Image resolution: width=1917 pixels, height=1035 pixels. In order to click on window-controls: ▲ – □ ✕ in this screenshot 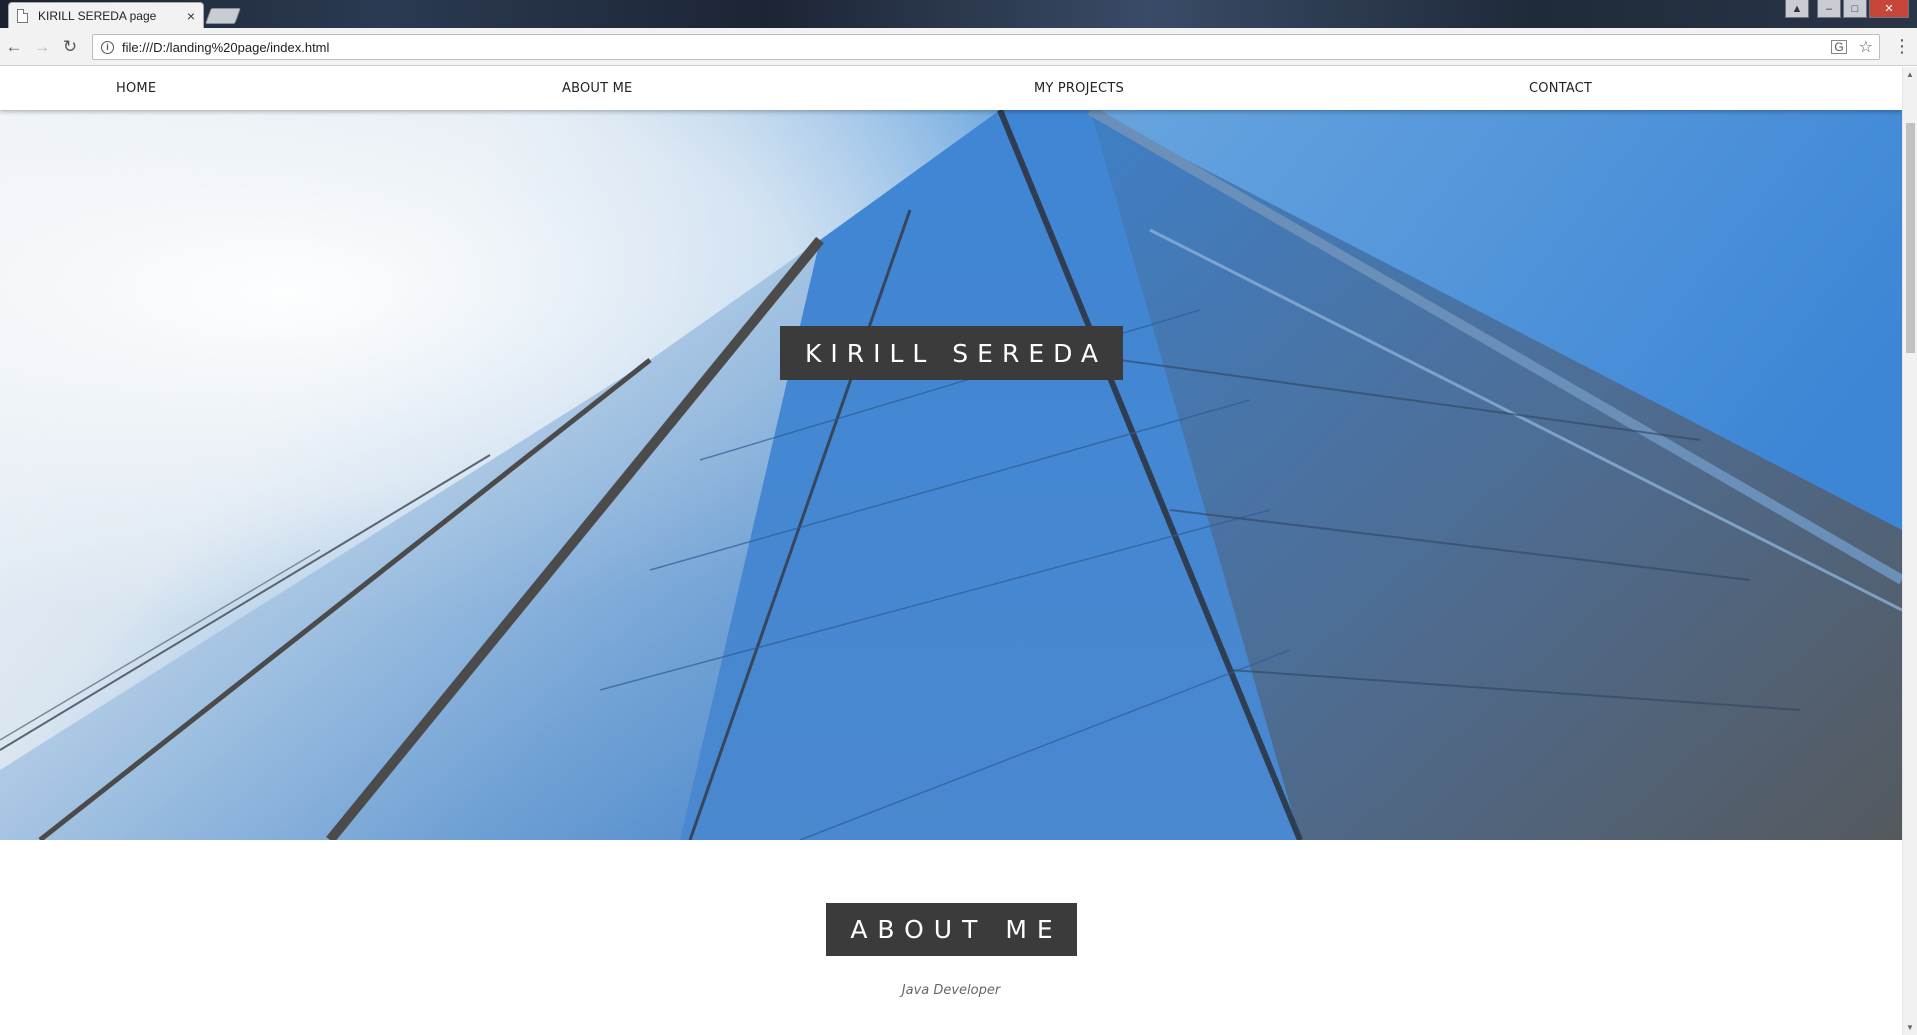, I will do `click(1847, 9)`.